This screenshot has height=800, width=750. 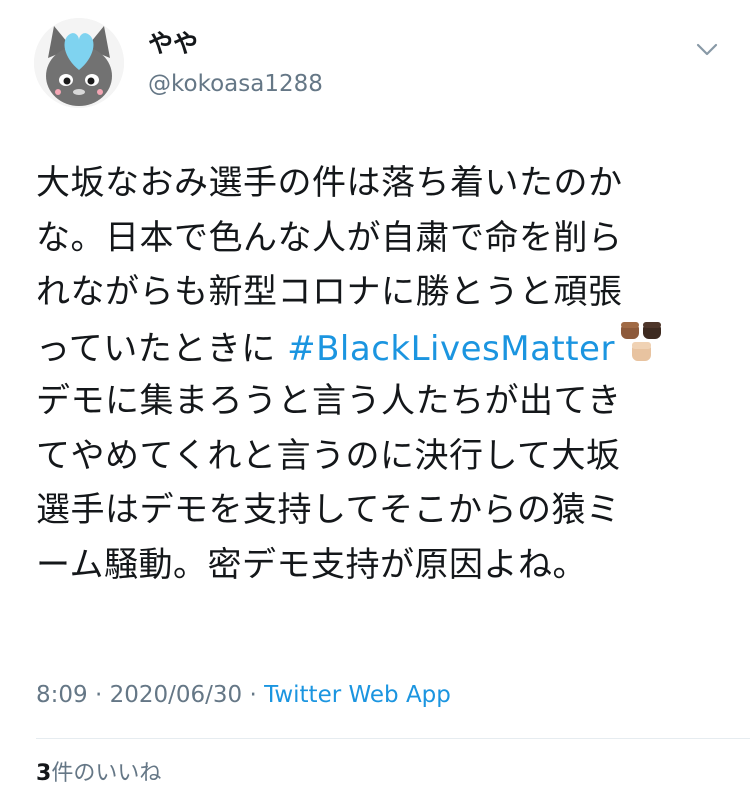 What do you see at coordinates (162, 348) in the screenshot?
I see `tweet-text-segment: っていたときに` at bounding box center [162, 348].